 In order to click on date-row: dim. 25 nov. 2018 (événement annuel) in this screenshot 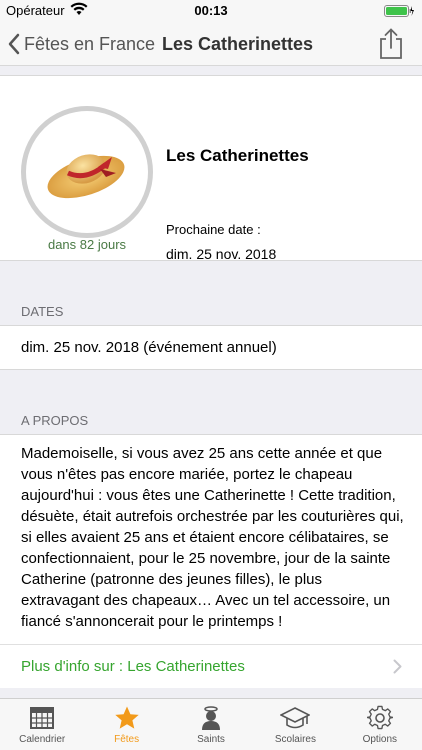, I will do `click(211, 348)`.